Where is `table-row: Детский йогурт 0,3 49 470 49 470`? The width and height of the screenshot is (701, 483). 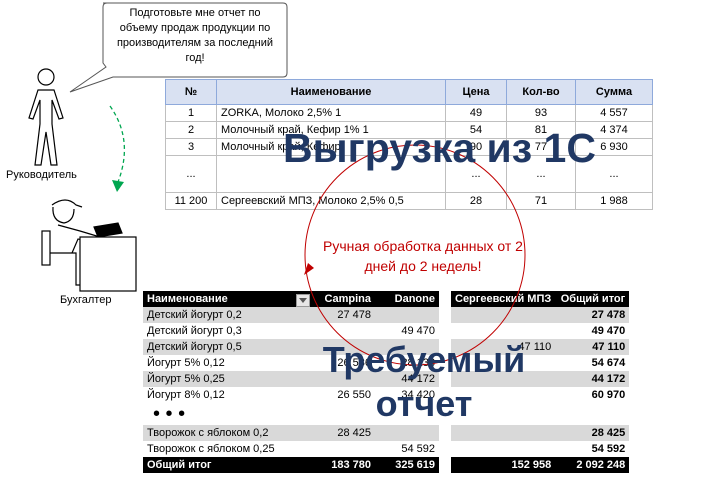
table-row: Детский йогурт 0,3 49 470 49 470 is located at coordinates (386, 331).